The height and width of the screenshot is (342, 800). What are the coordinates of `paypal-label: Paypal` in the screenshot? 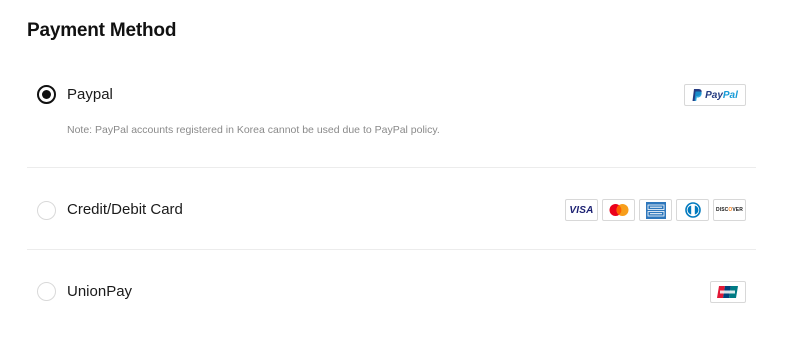 It's located at (90, 94).